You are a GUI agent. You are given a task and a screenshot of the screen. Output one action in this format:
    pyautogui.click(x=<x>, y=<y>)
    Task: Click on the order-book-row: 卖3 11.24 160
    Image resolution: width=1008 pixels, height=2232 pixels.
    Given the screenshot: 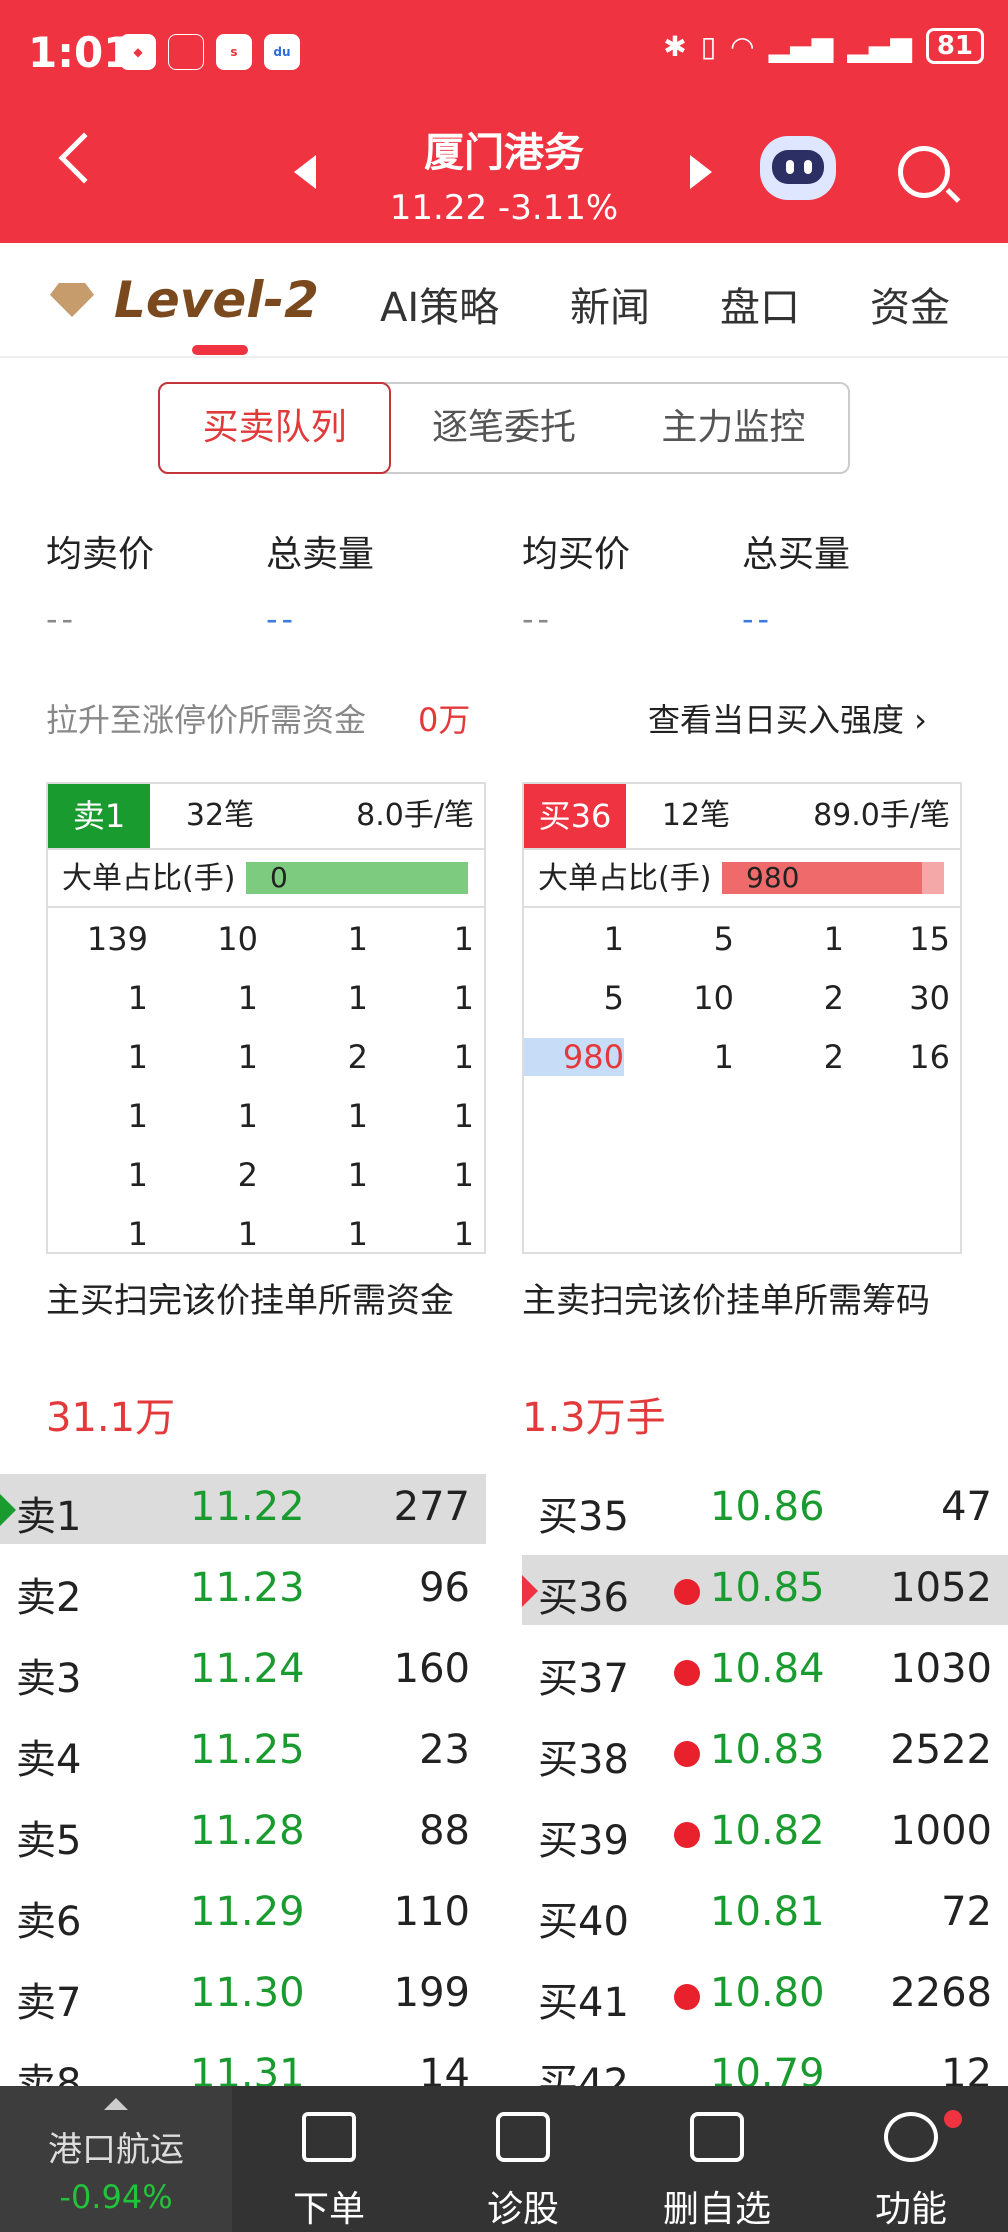 What is the action you would take?
    pyautogui.click(x=243, y=1671)
    